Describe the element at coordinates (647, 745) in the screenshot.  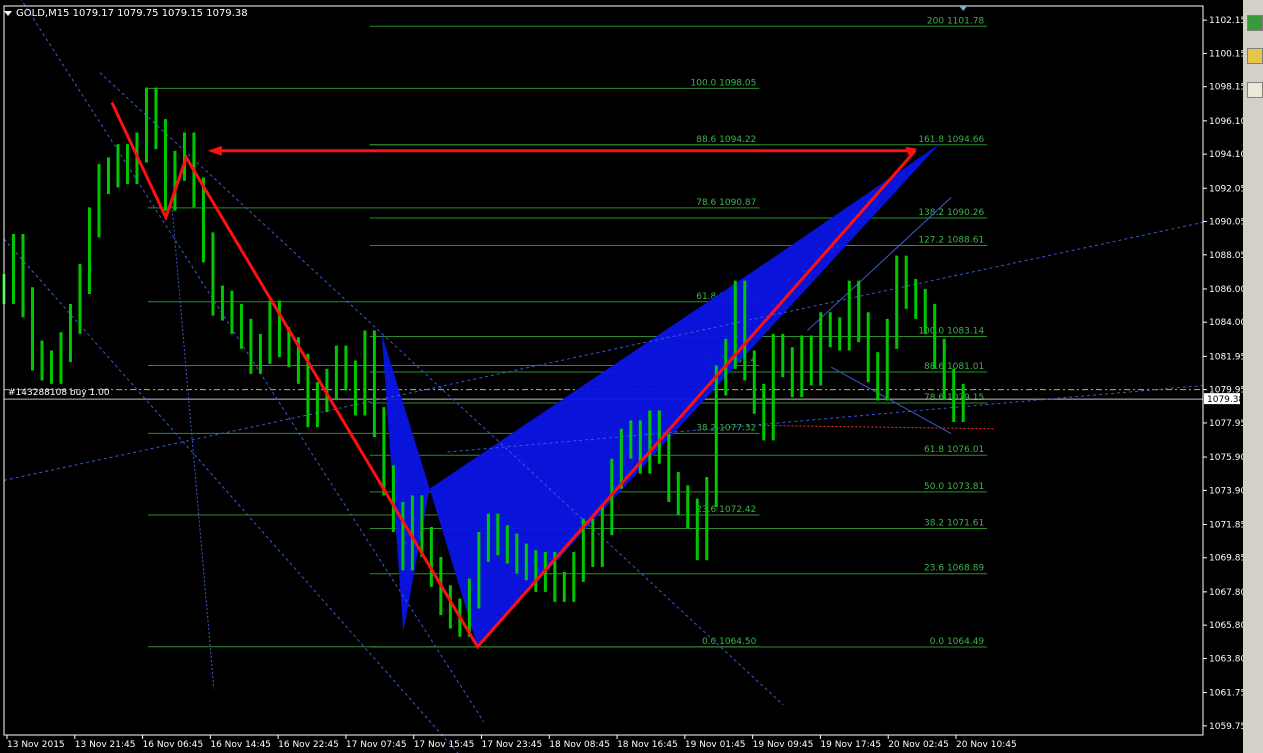
I see `x-tick-label: 18 Nov 16:45` at that location.